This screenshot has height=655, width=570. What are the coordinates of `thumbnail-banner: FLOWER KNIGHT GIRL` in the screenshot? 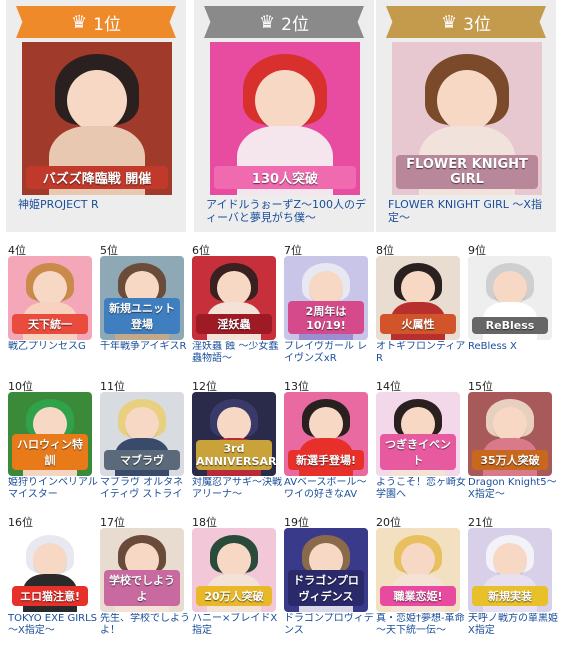 It's located at (467, 172).